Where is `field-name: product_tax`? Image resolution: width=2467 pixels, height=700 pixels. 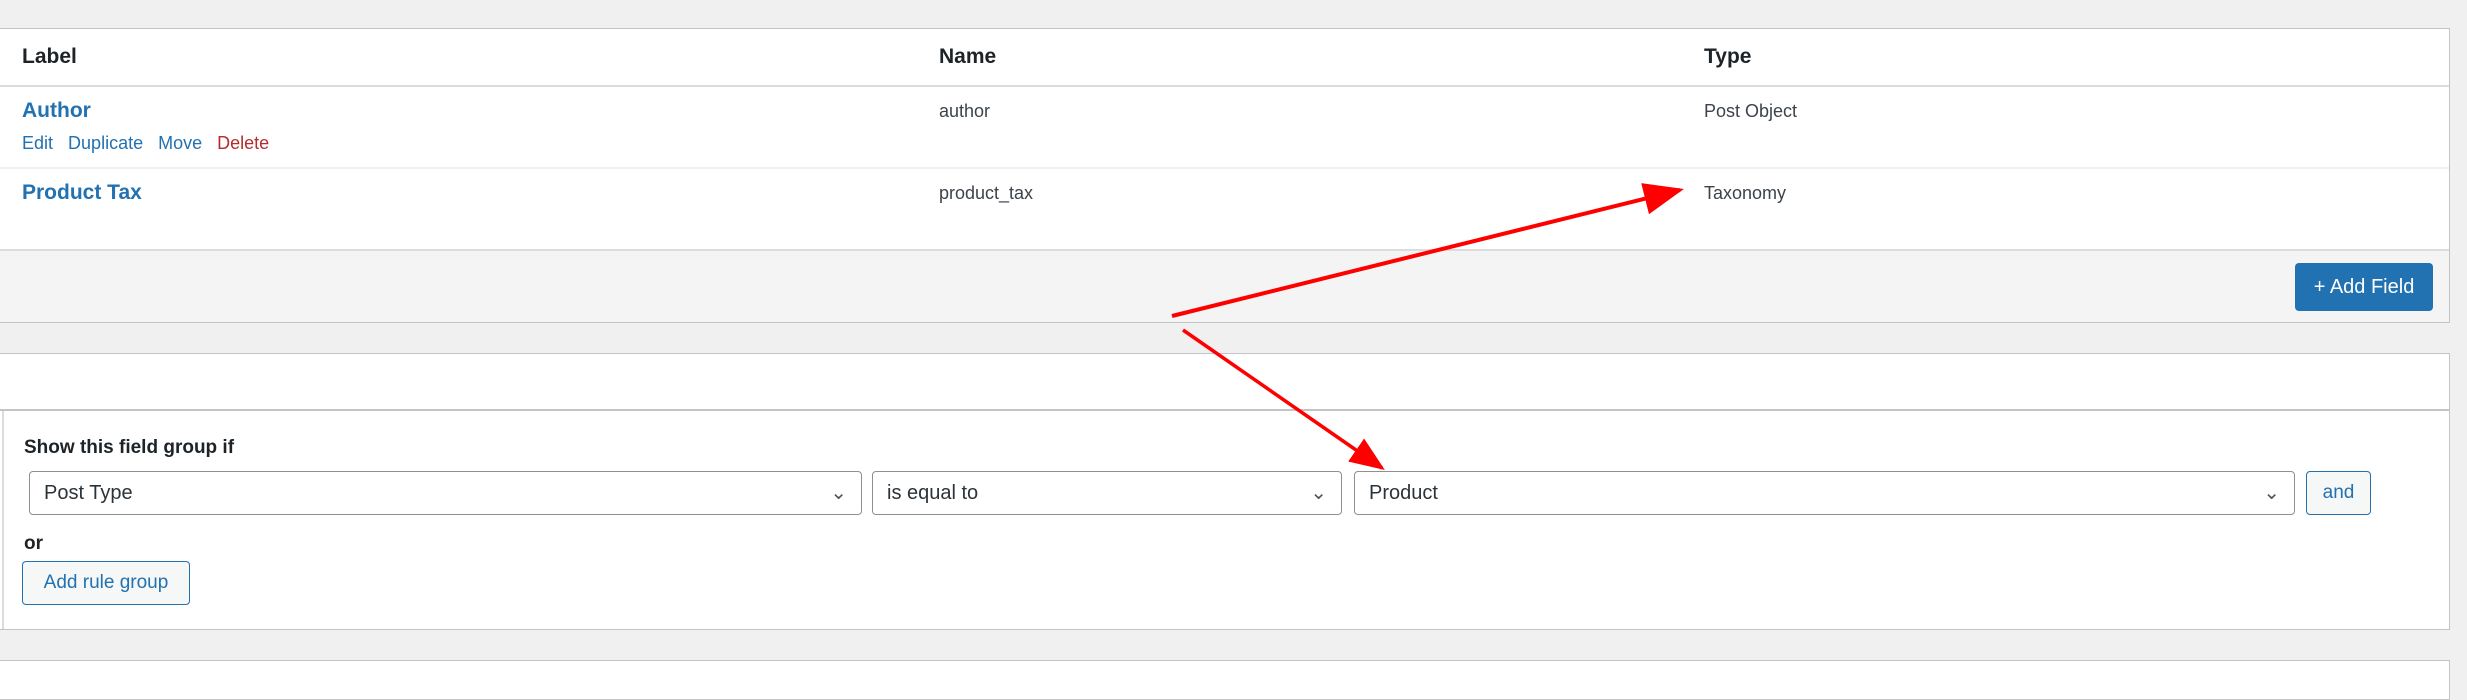
field-name: product_tax is located at coordinates (986, 193).